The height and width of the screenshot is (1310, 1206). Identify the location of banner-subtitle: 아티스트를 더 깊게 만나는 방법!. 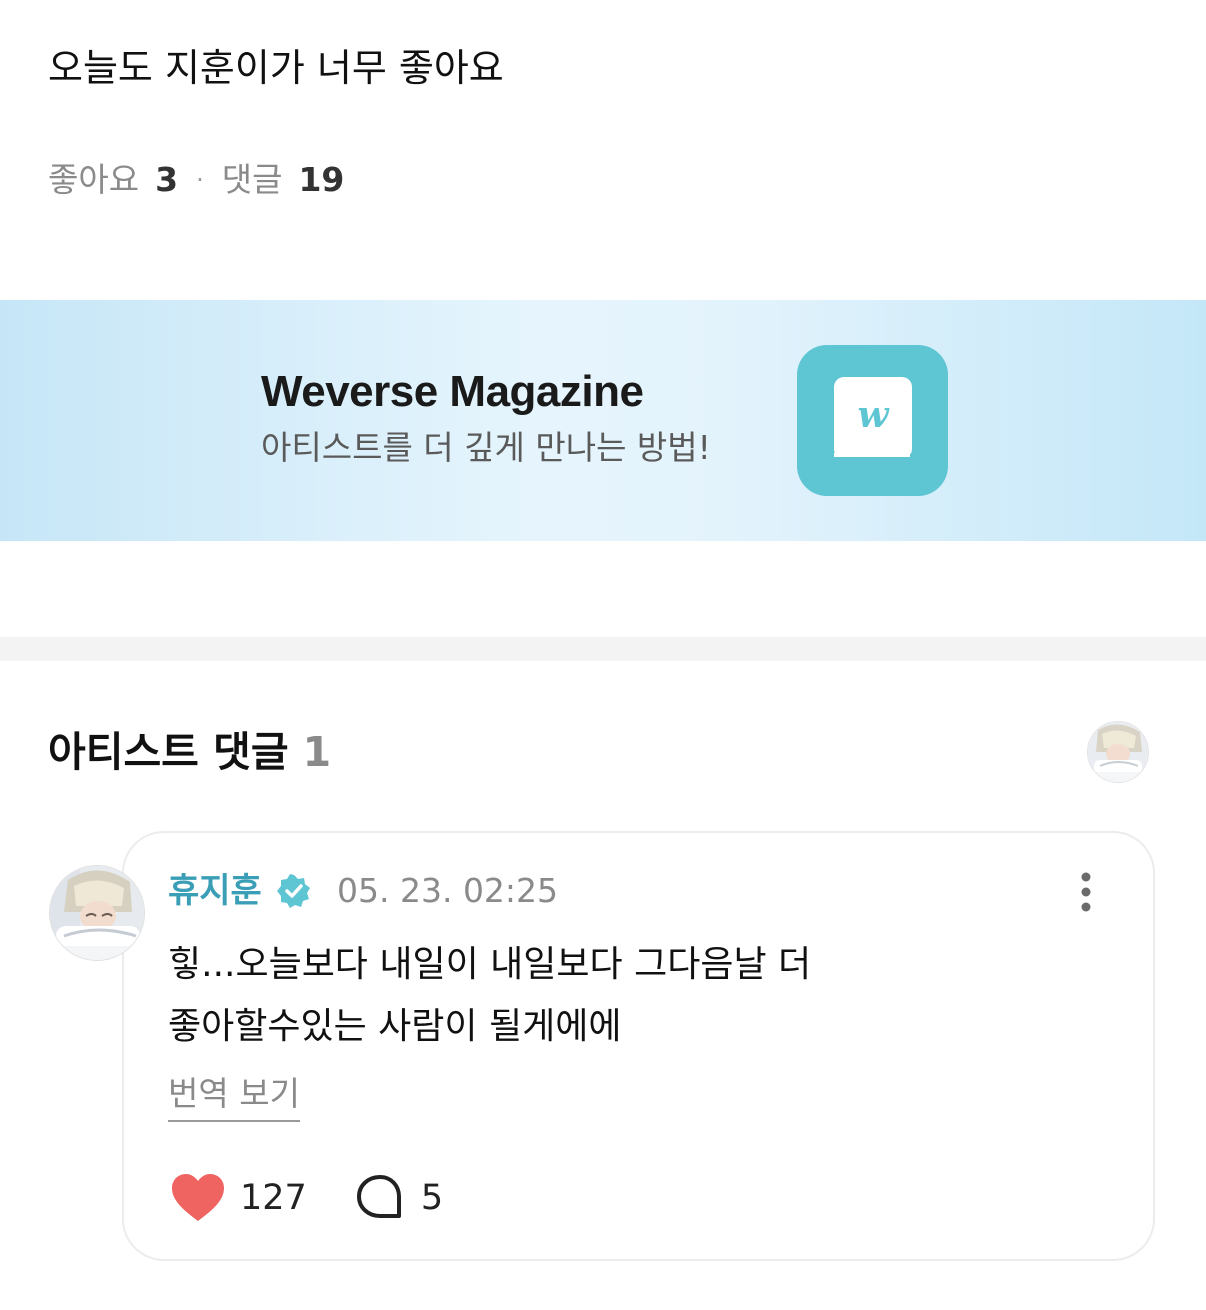
(486, 447).